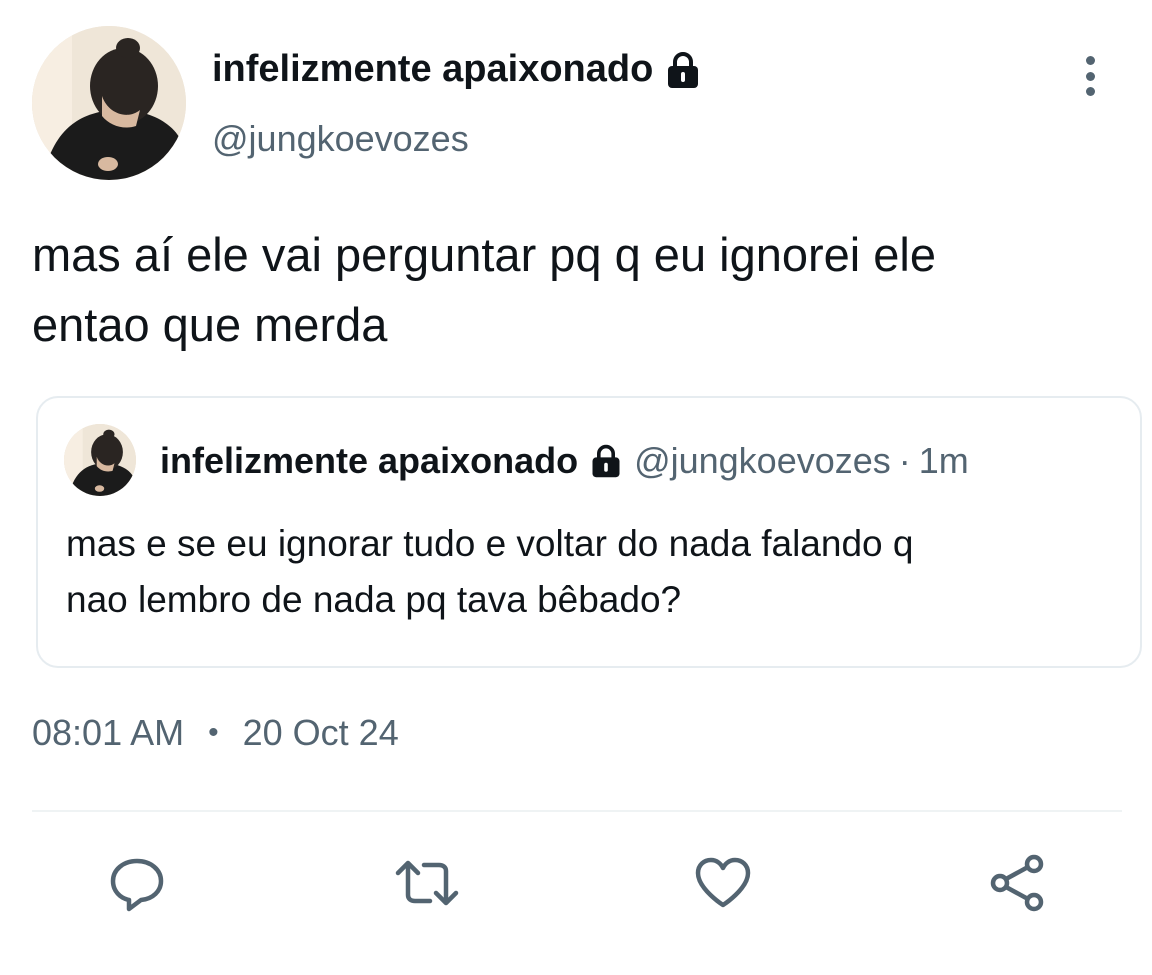  What do you see at coordinates (109, 103) in the screenshot?
I see `author-avatar` at bounding box center [109, 103].